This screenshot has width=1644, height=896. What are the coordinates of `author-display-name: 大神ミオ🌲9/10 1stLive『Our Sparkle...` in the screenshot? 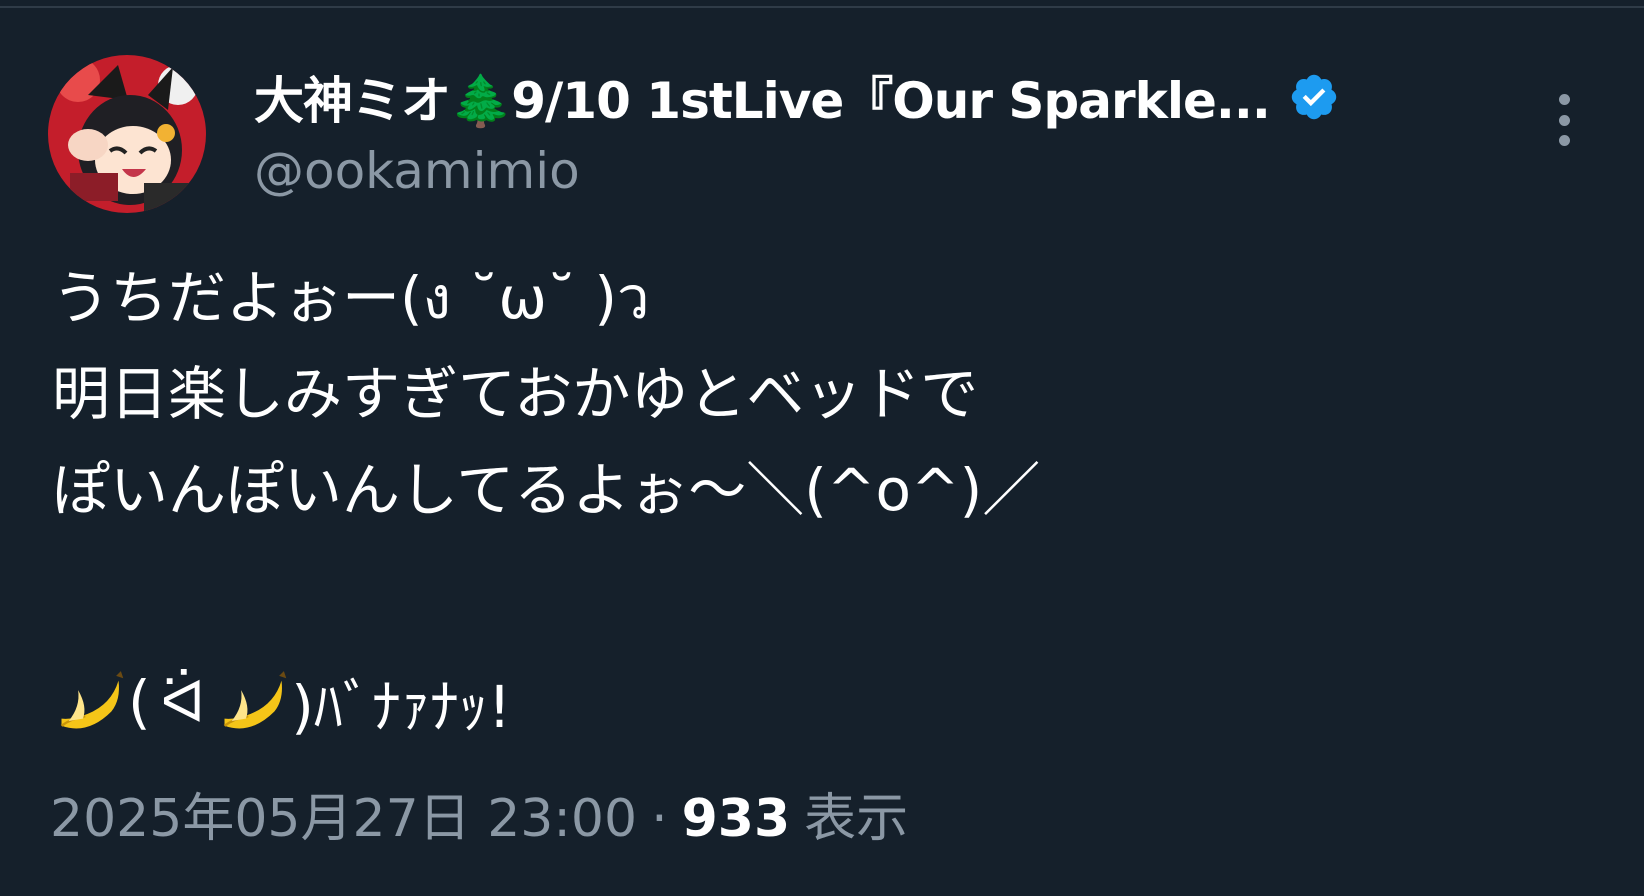 It's located at (762, 97).